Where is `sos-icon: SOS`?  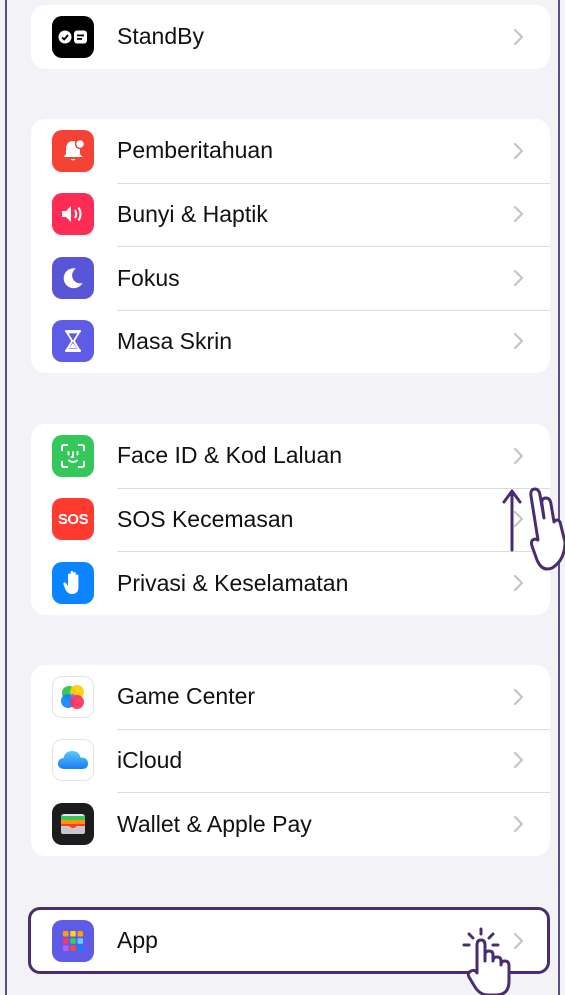
sos-icon: SOS is located at coordinates (73, 519).